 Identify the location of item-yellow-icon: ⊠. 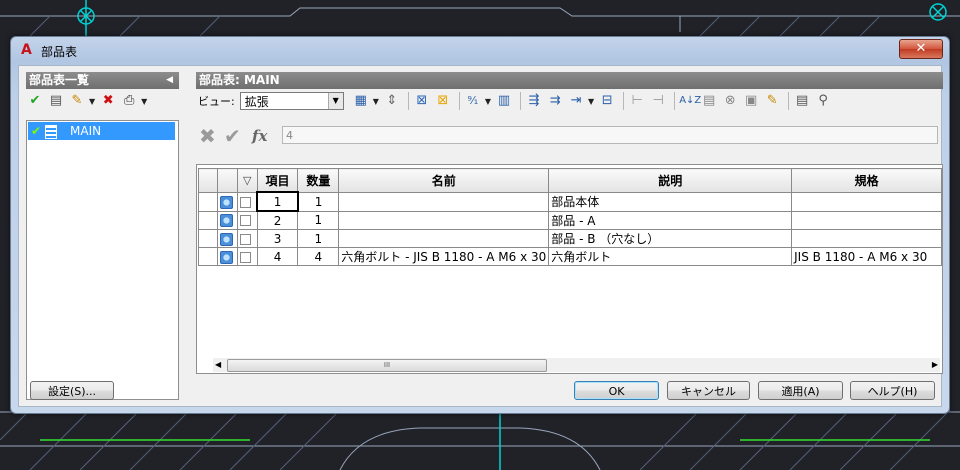
(443, 101).